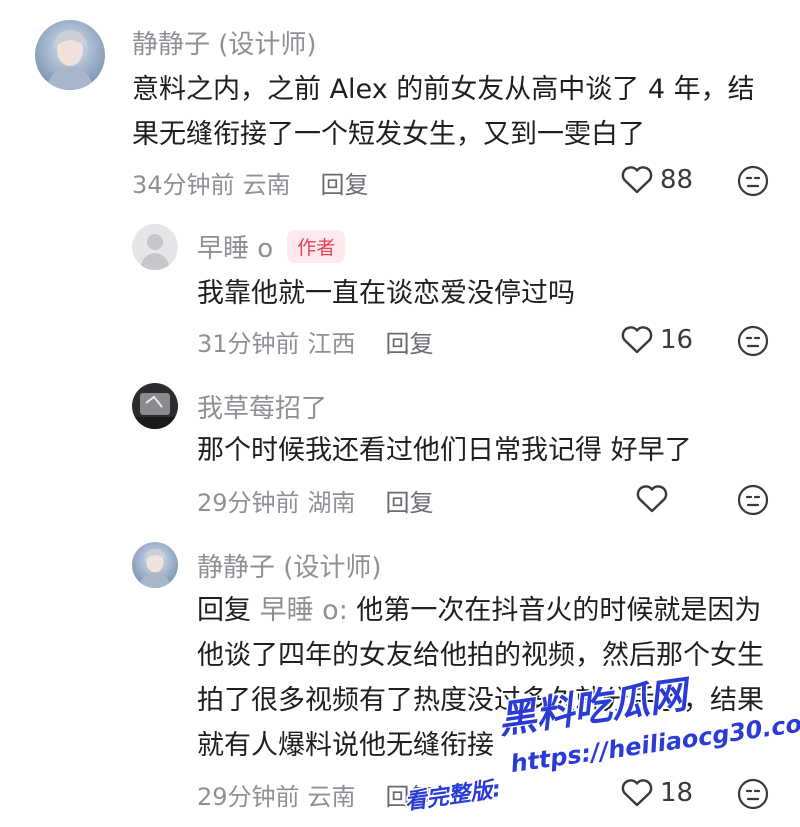 Image resolution: width=800 pixels, height=827 pixels. What do you see at coordinates (224, 610) in the screenshot?
I see `reply-prefix: 回复` at bounding box center [224, 610].